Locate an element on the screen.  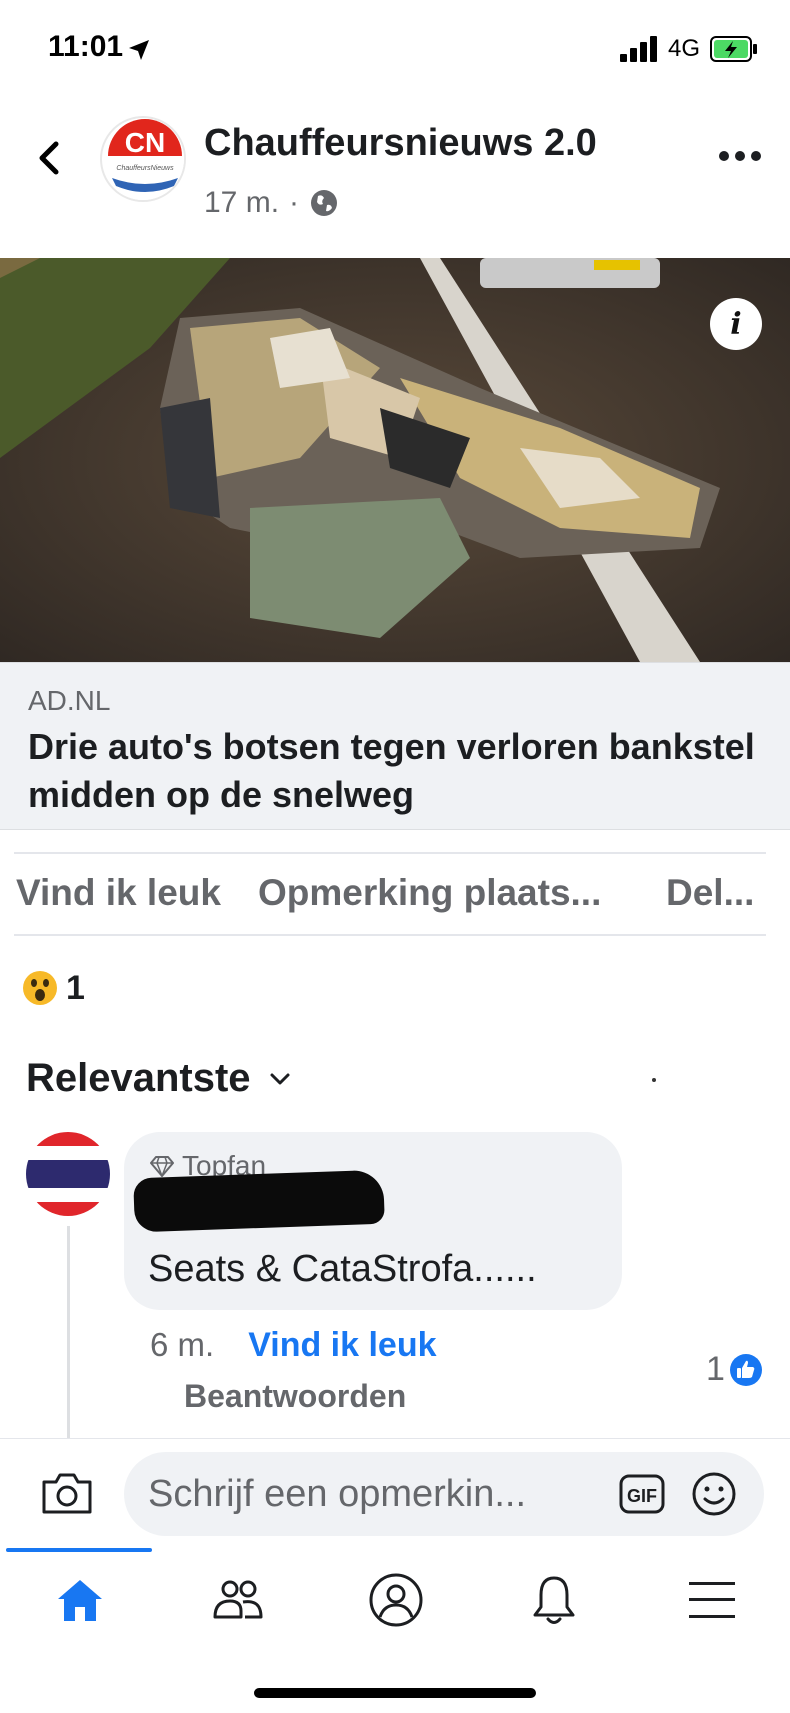
comment-time: 6 m. is located at coordinates (182, 1344).